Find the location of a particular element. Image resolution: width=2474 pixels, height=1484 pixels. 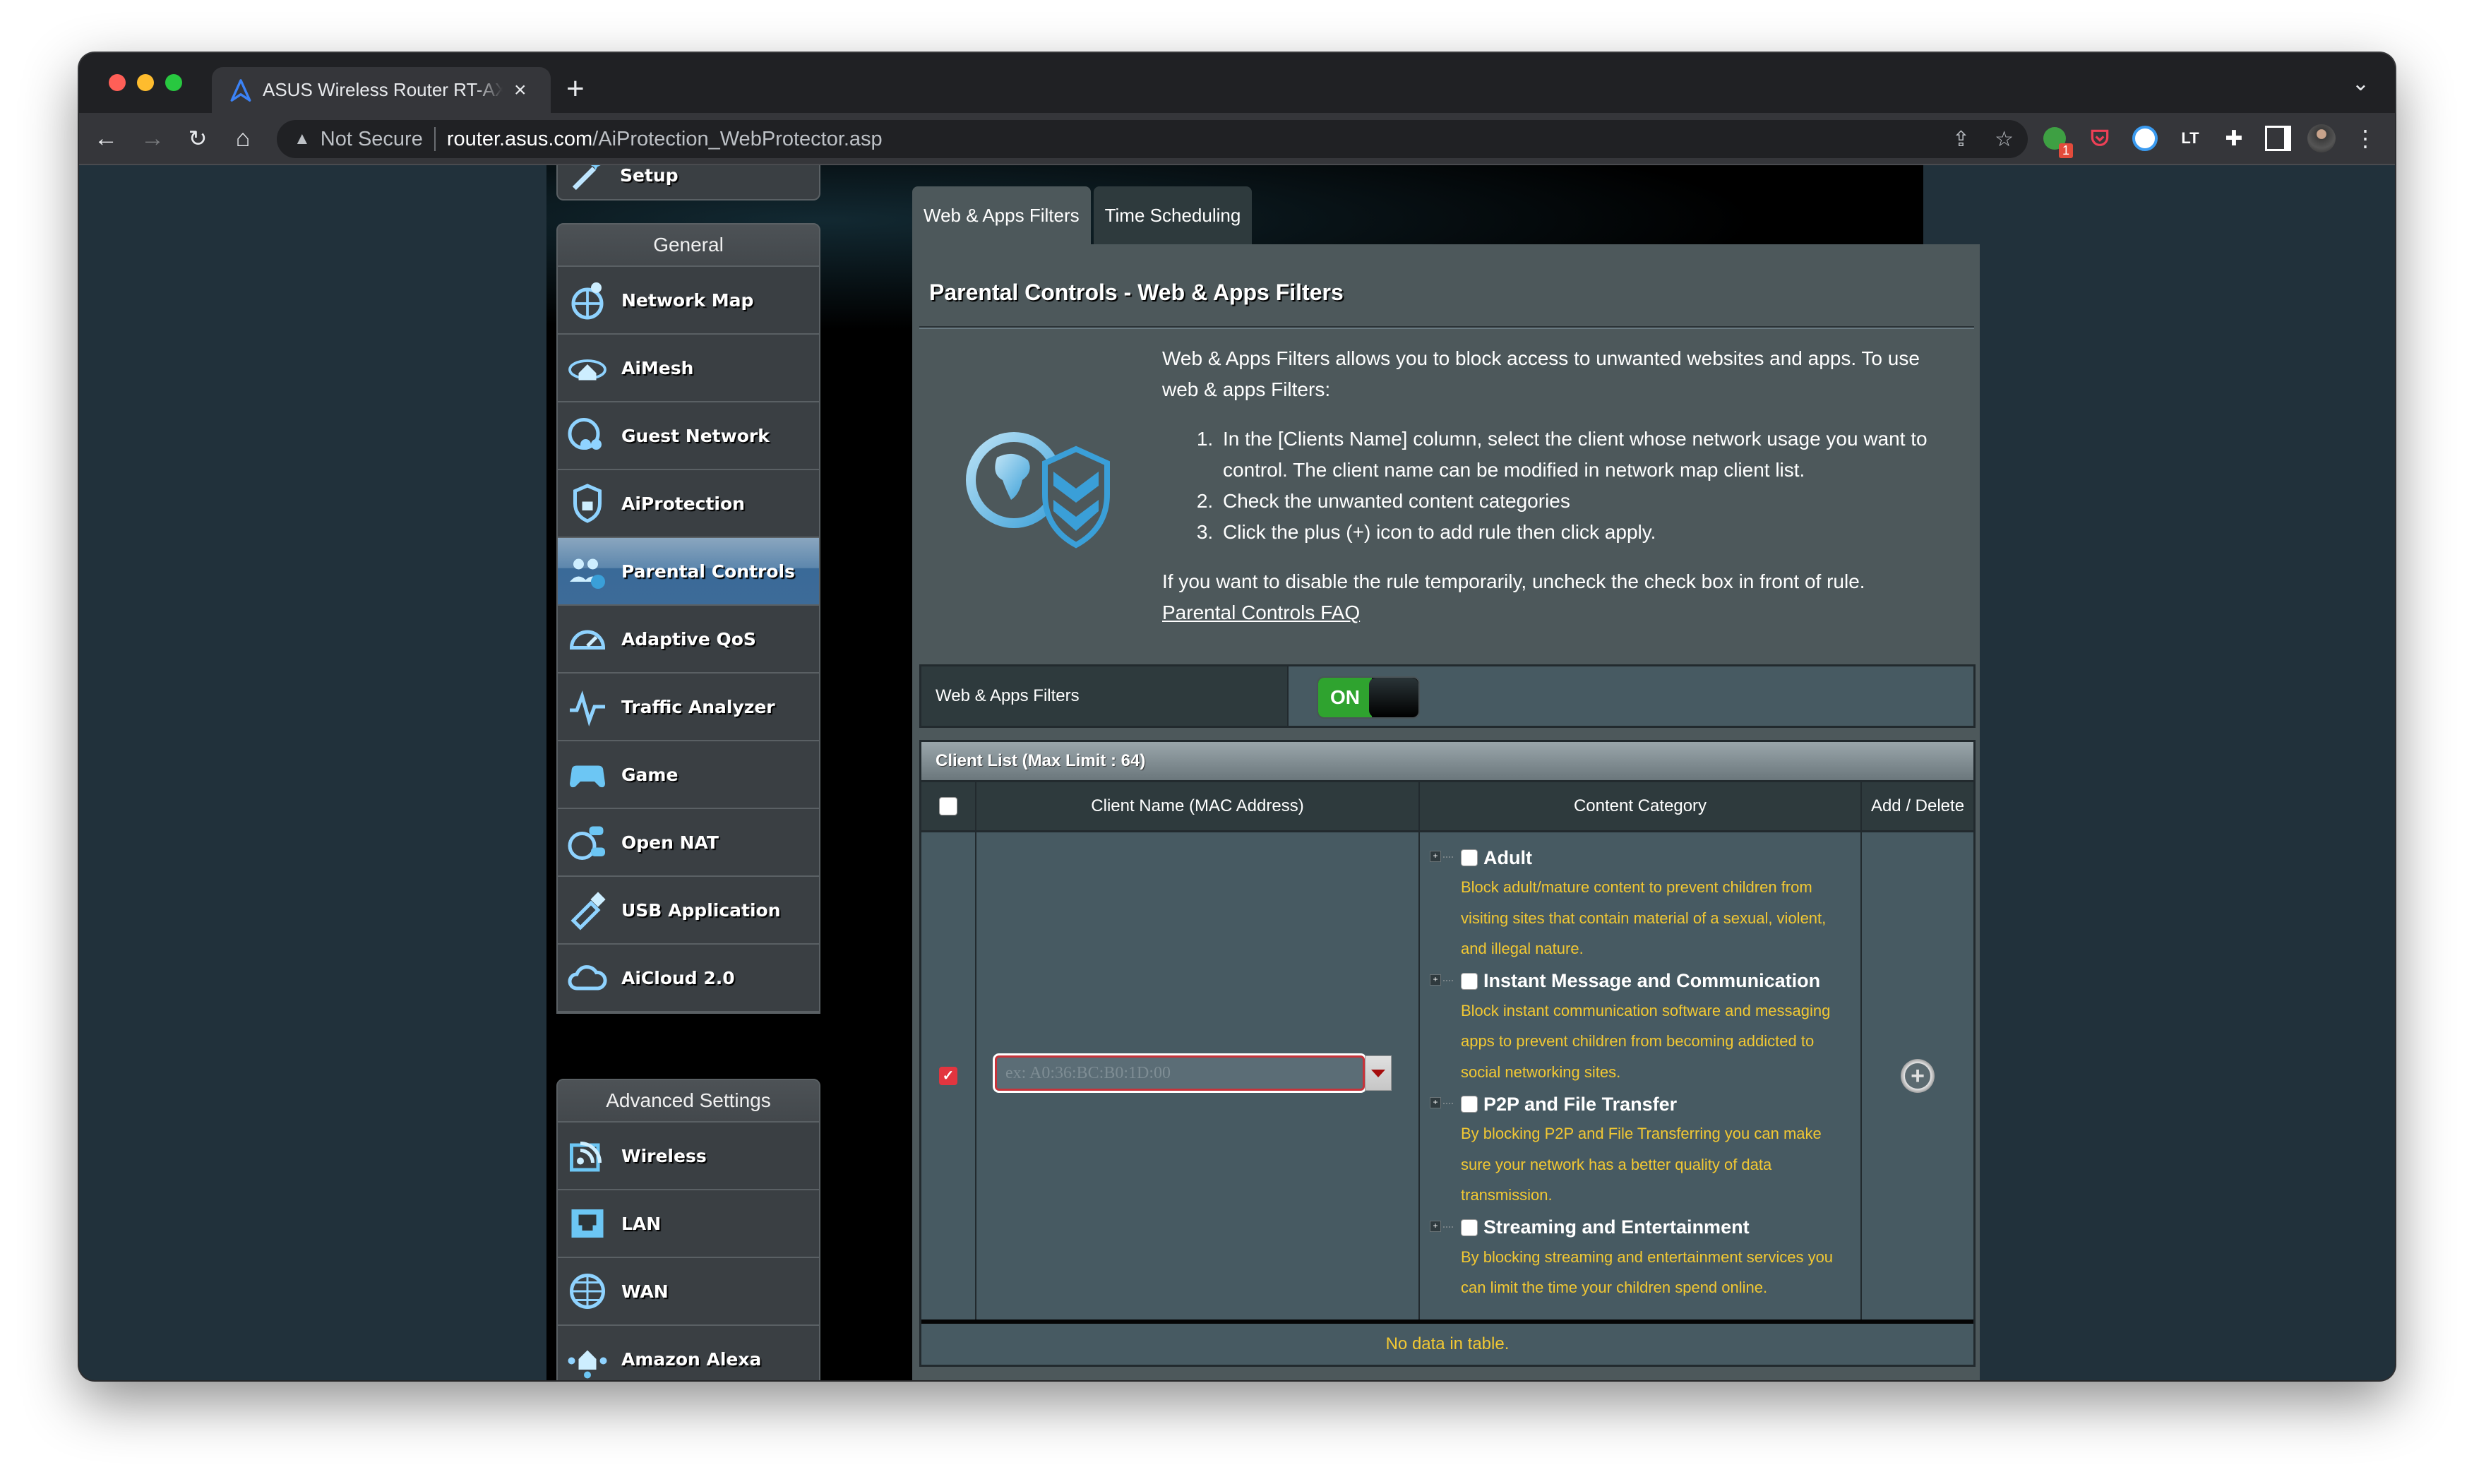

parental-controls-faq-link: Parental Controls FAQ is located at coordinates (1261, 612).